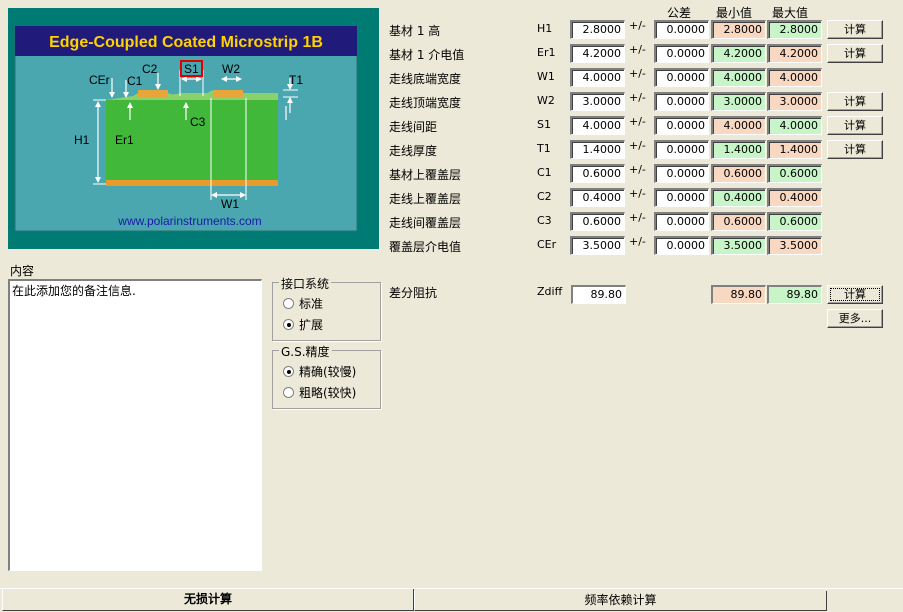 The height and width of the screenshot is (612, 903). Describe the element at coordinates (620, 601) in the screenshot. I see `tab-frequency: 频率依赖计算` at that location.